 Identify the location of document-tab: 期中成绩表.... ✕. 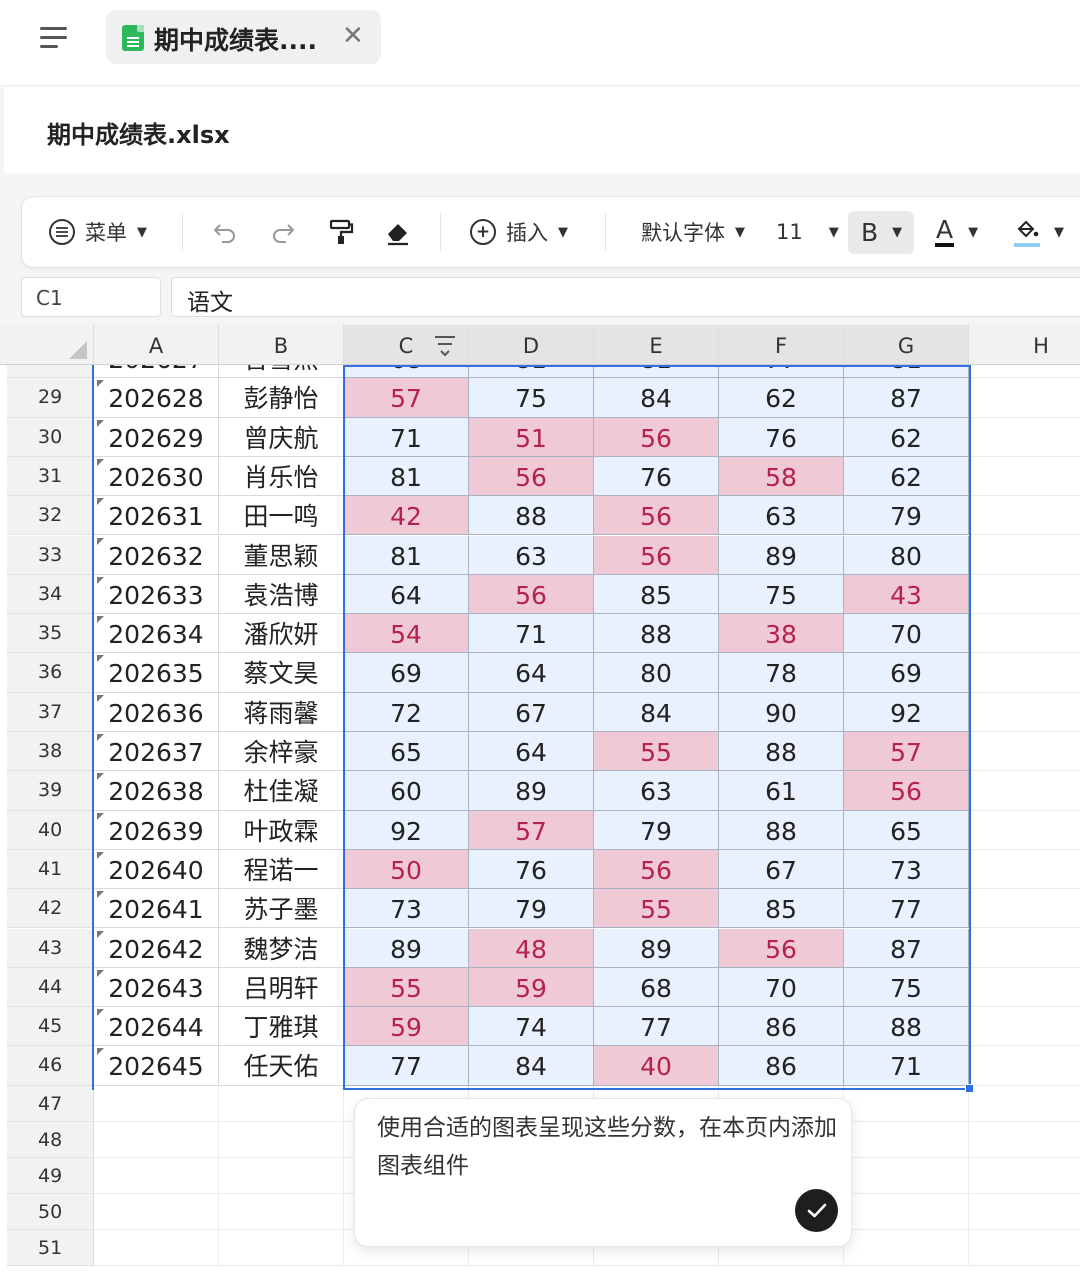
(243, 37).